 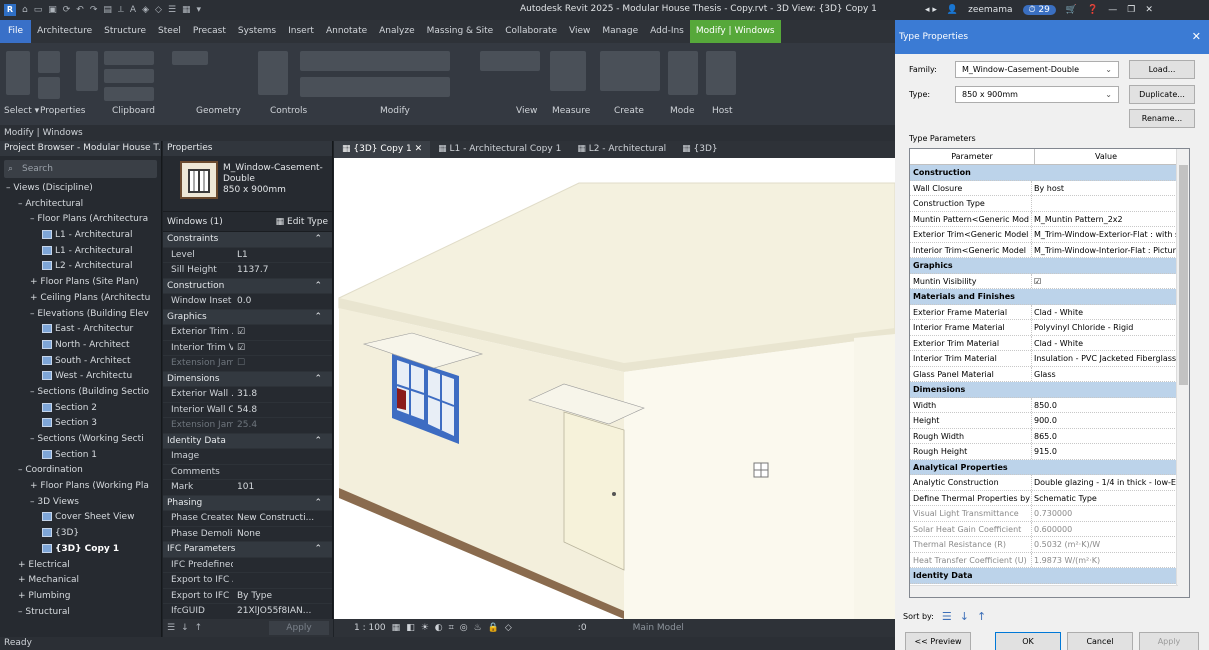 I want to click on property-row: Comments, so click(x=247, y=472).